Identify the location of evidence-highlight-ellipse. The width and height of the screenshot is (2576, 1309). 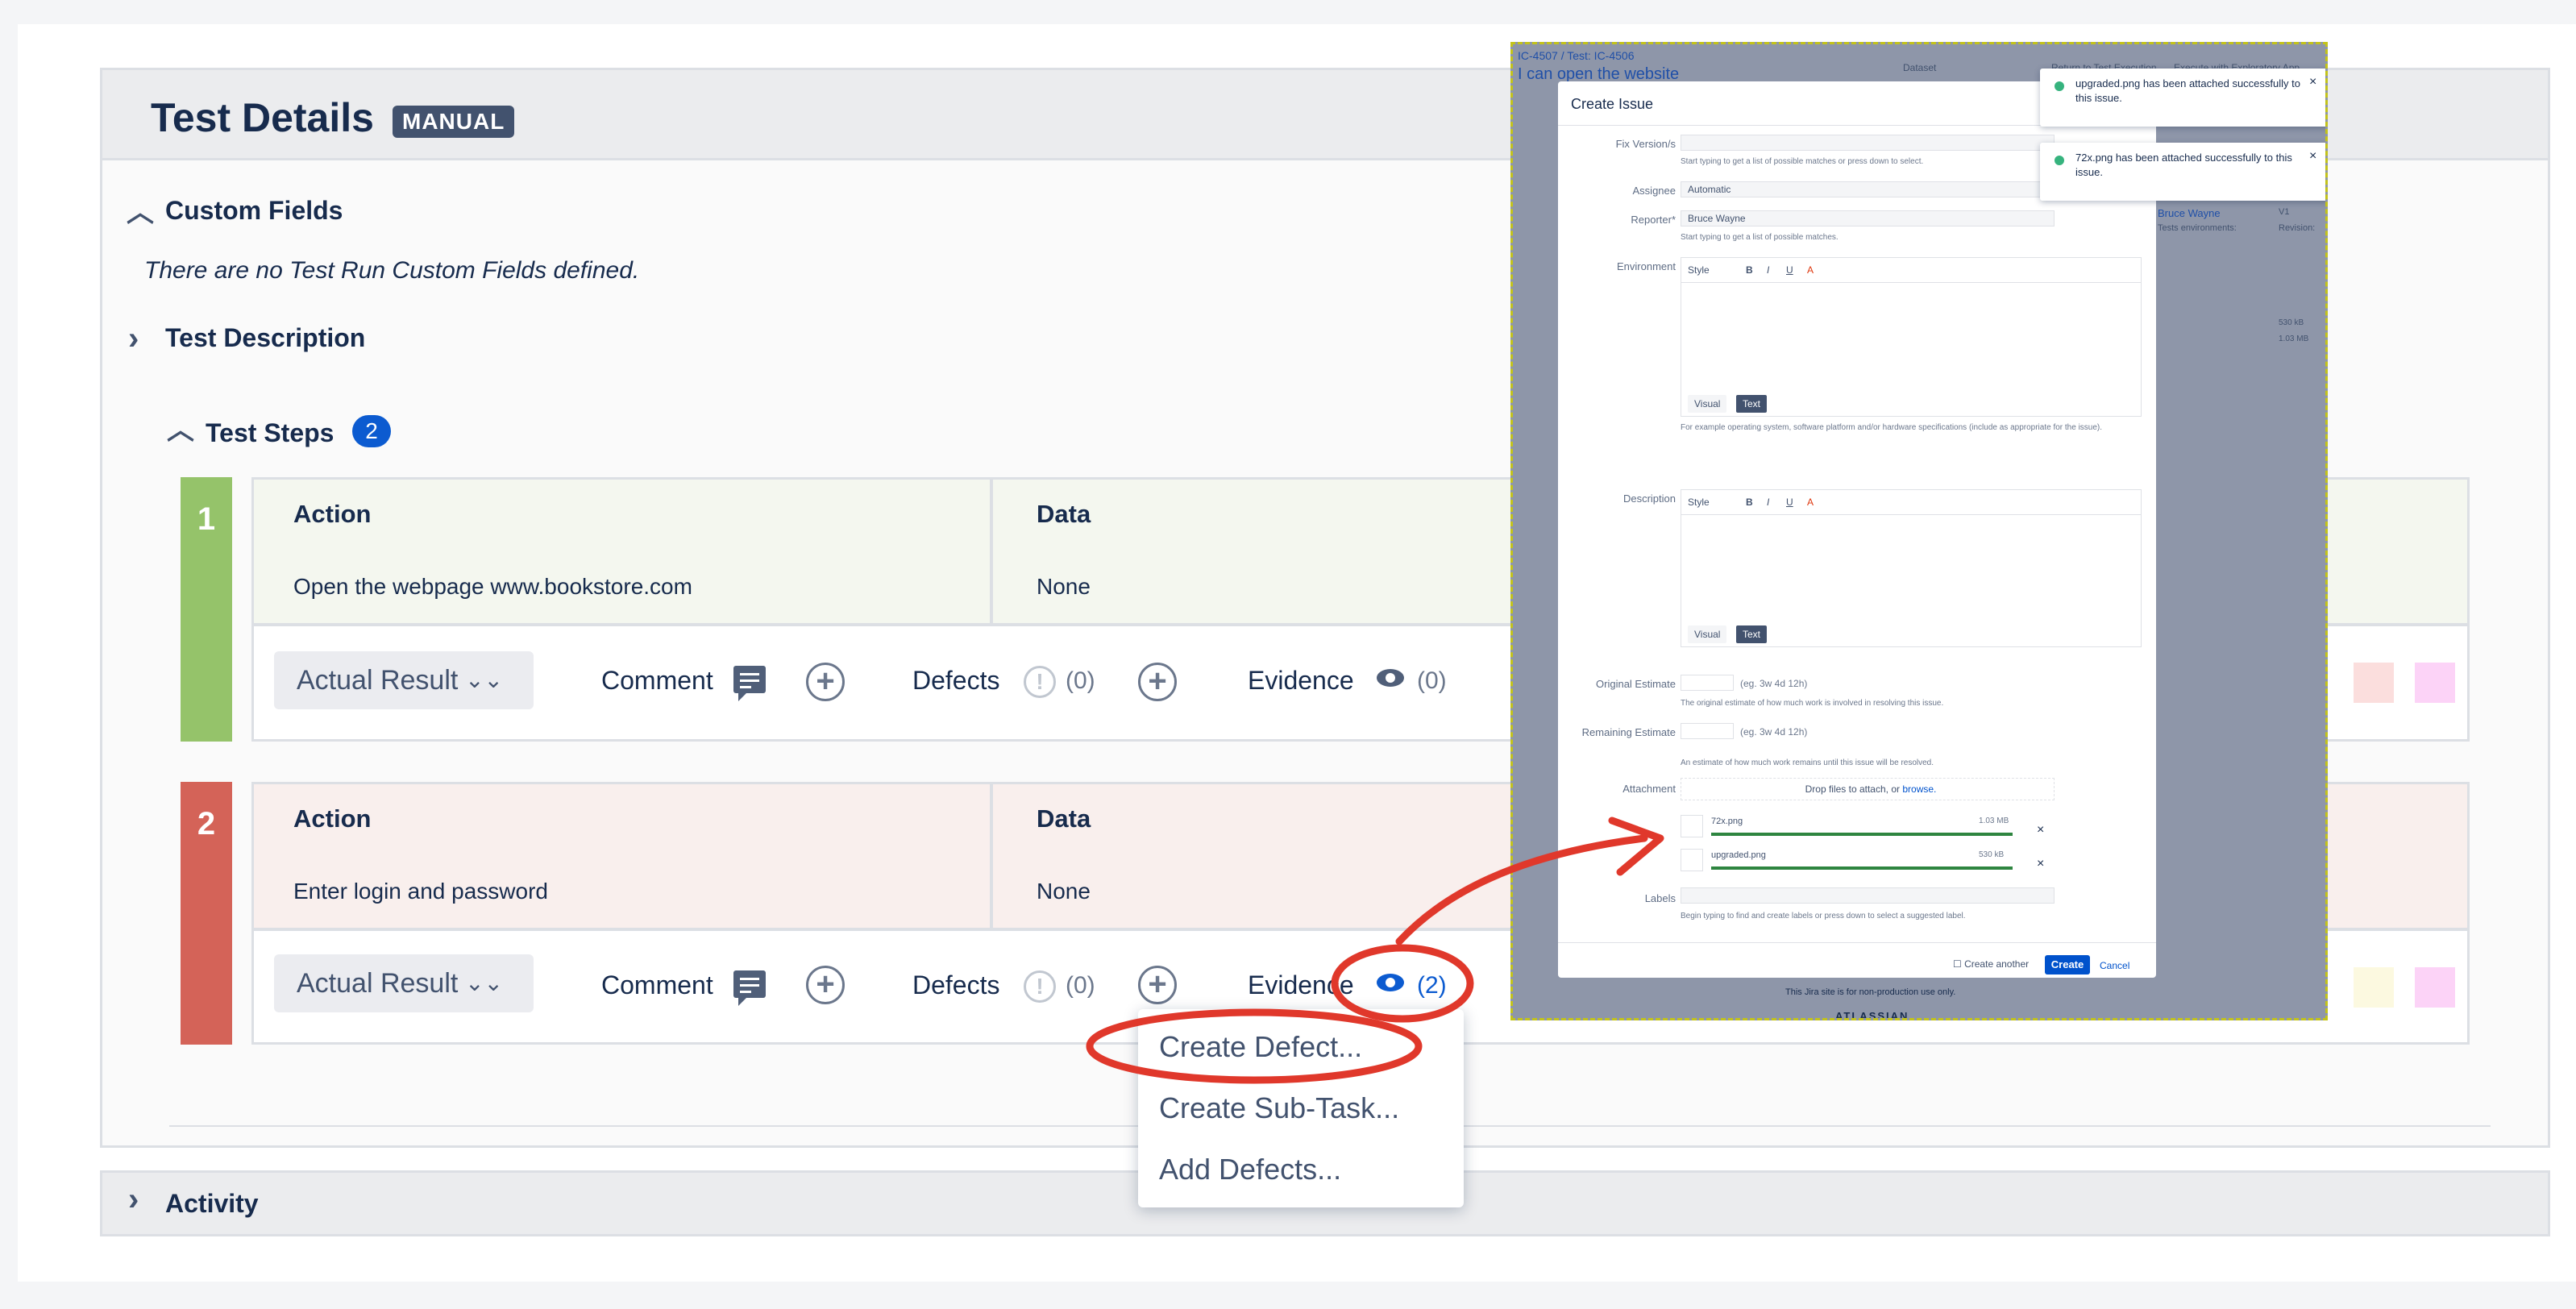
(1402, 983).